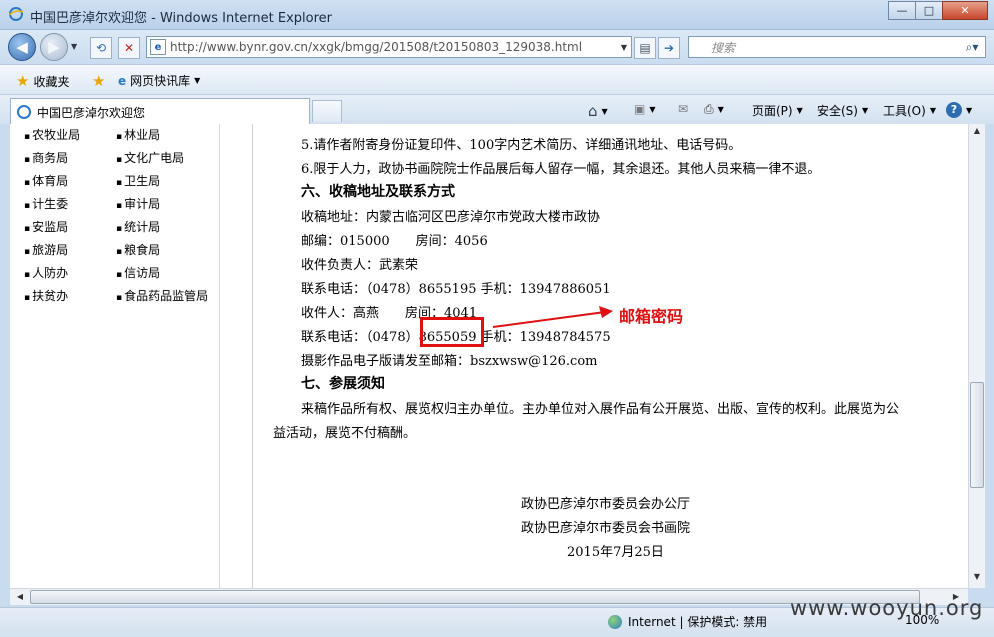 The height and width of the screenshot is (637, 994). Describe the element at coordinates (902, 10) in the screenshot. I see `minimize-button: —` at that location.